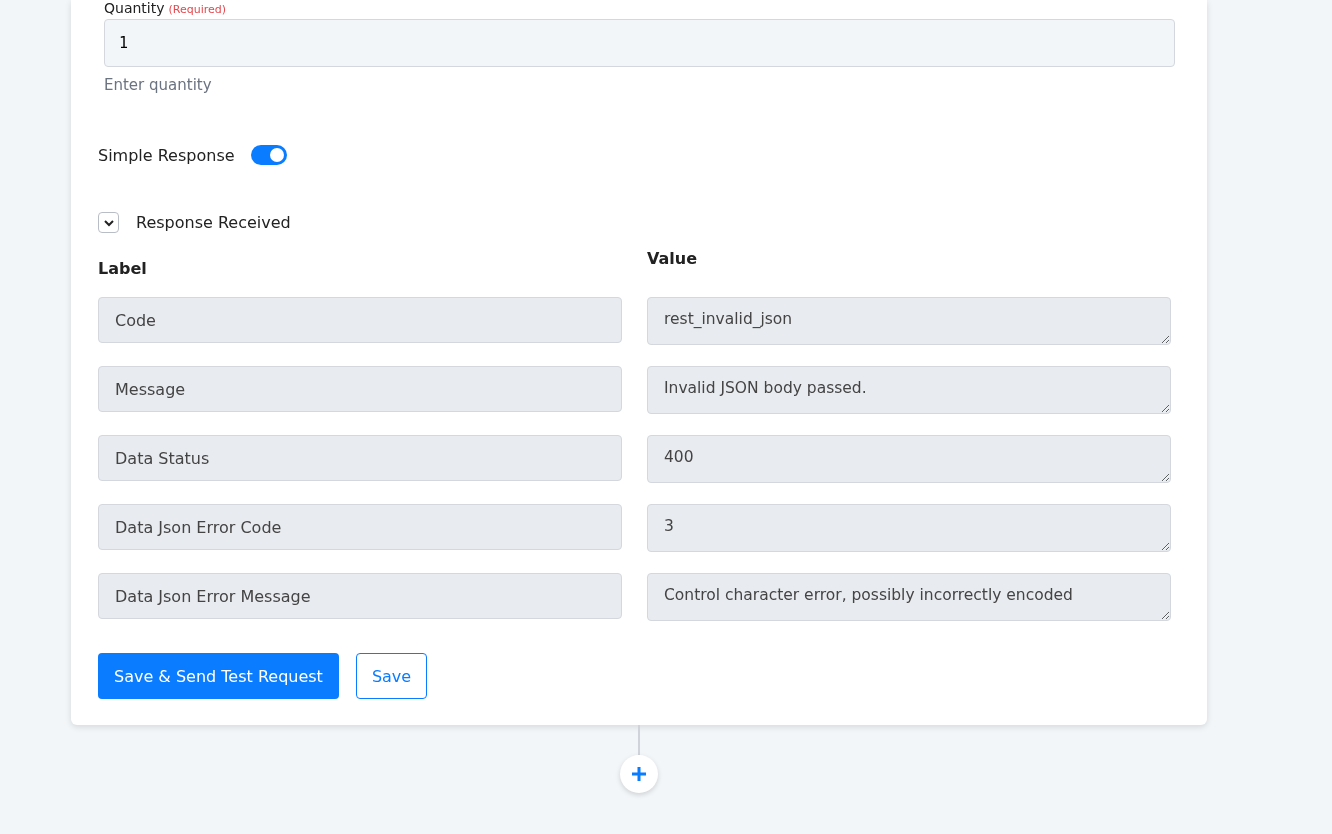  What do you see at coordinates (134, 8) in the screenshot?
I see `field-label: Quantity` at bounding box center [134, 8].